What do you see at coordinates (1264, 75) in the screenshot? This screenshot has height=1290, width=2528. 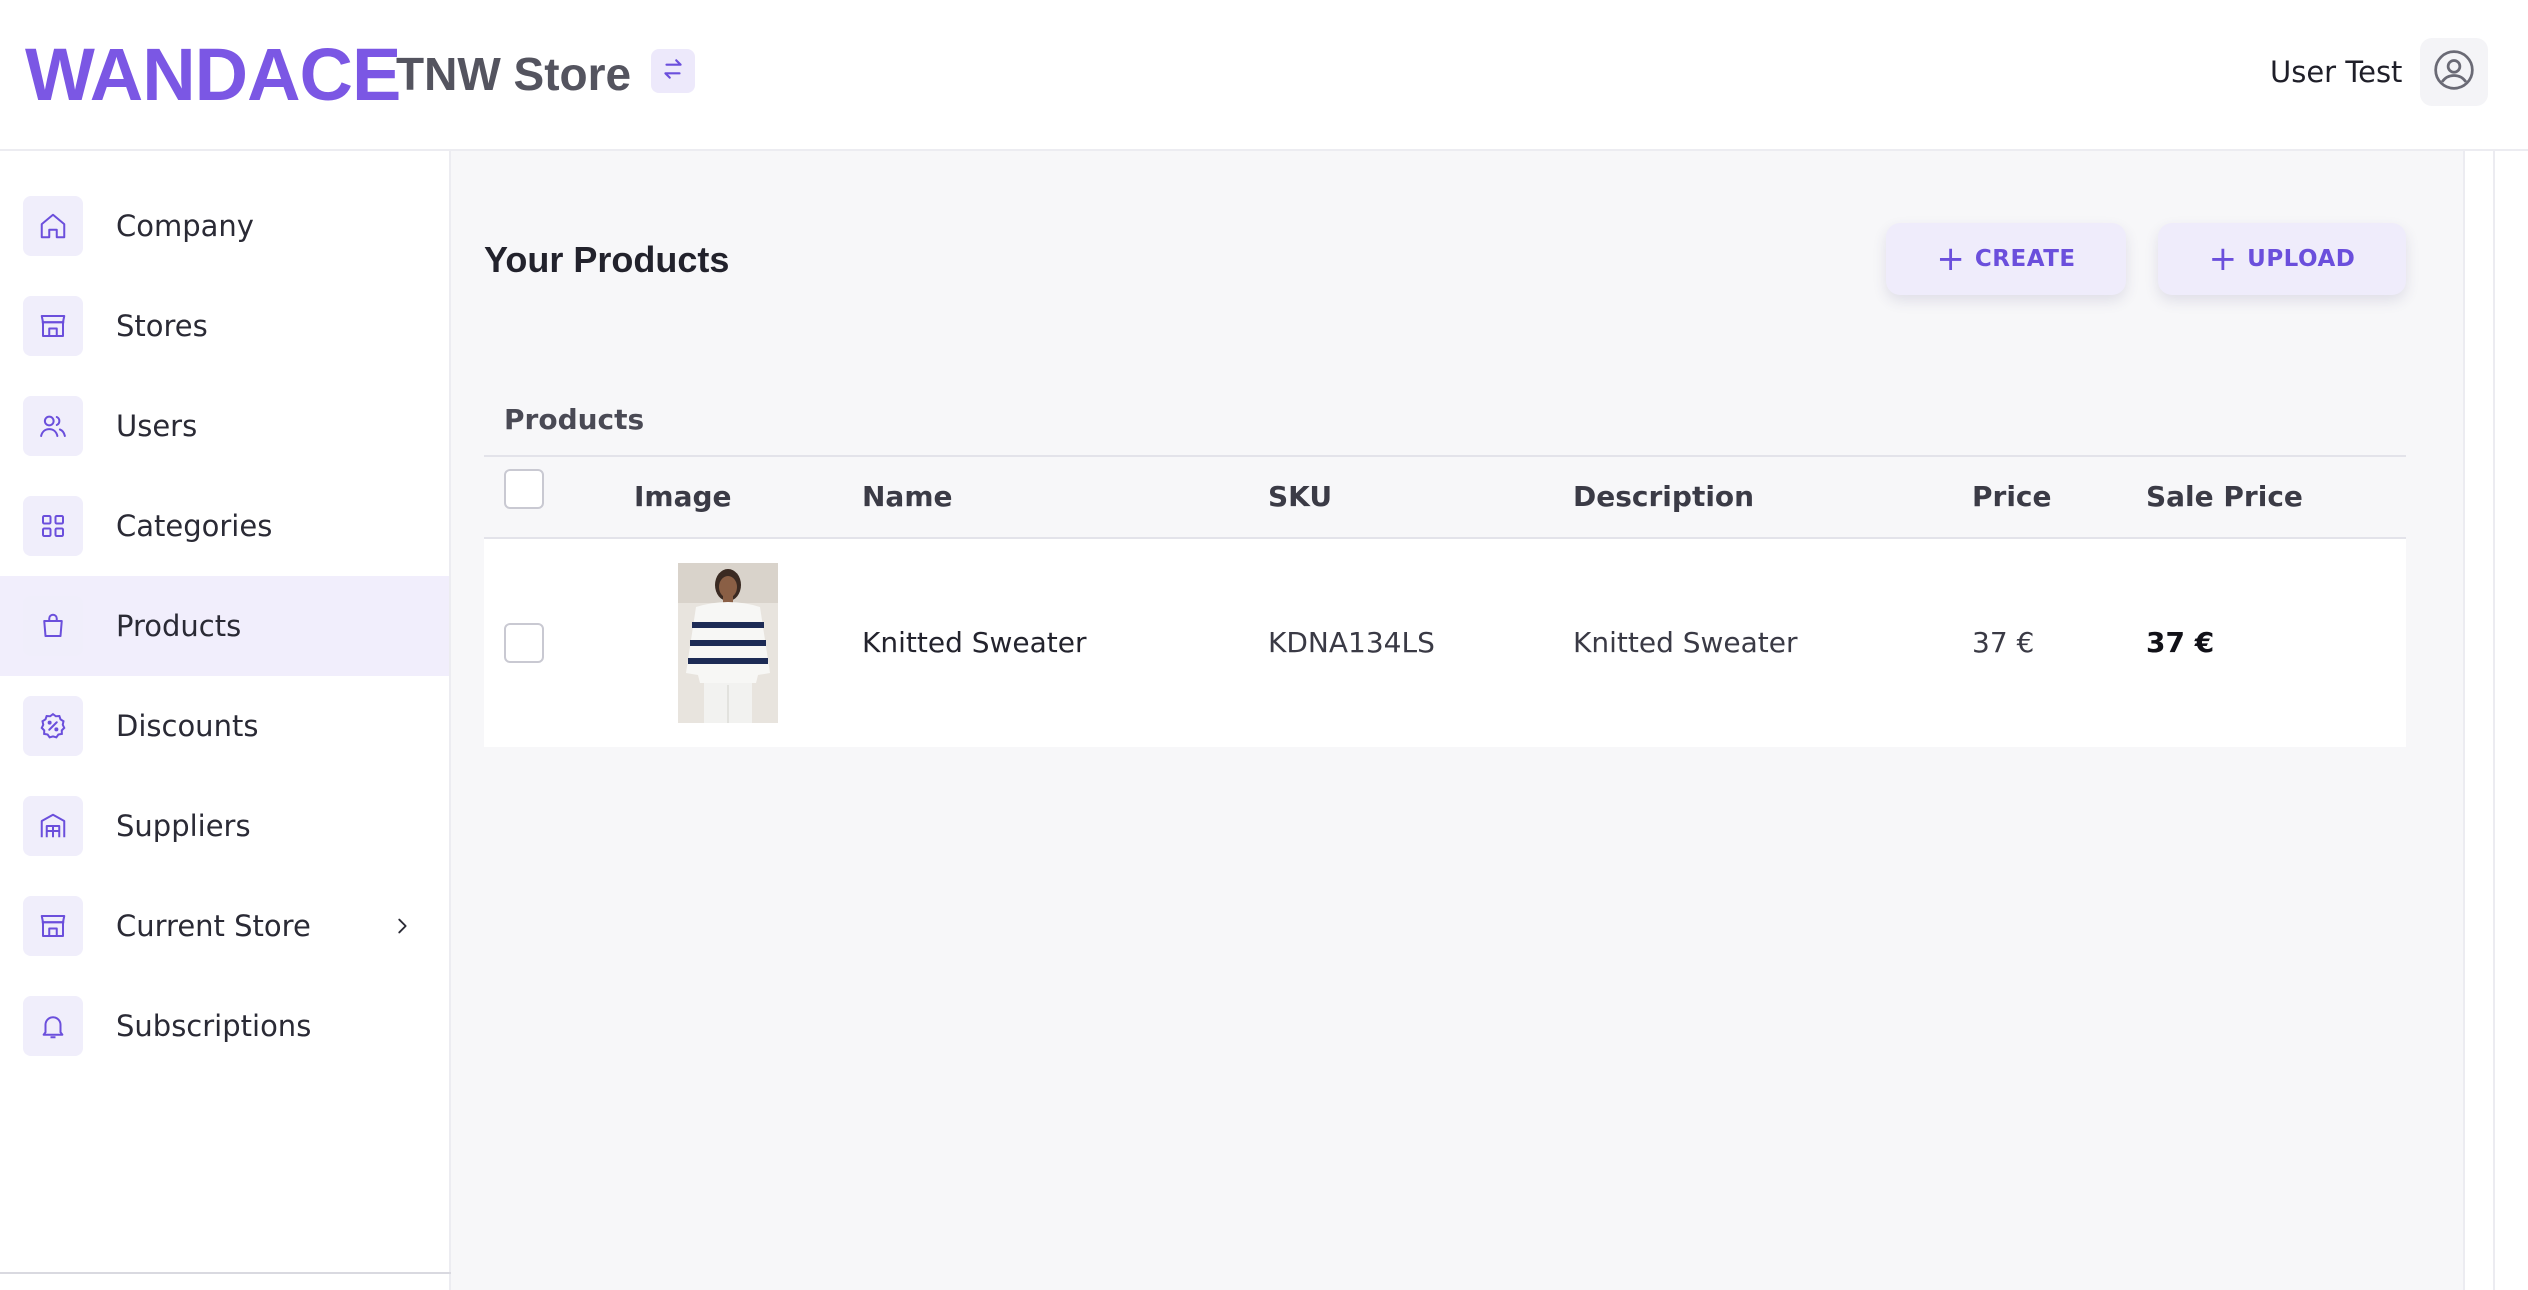 I see `top-header: WANDACE TNW Store User Test` at bounding box center [1264, 75].